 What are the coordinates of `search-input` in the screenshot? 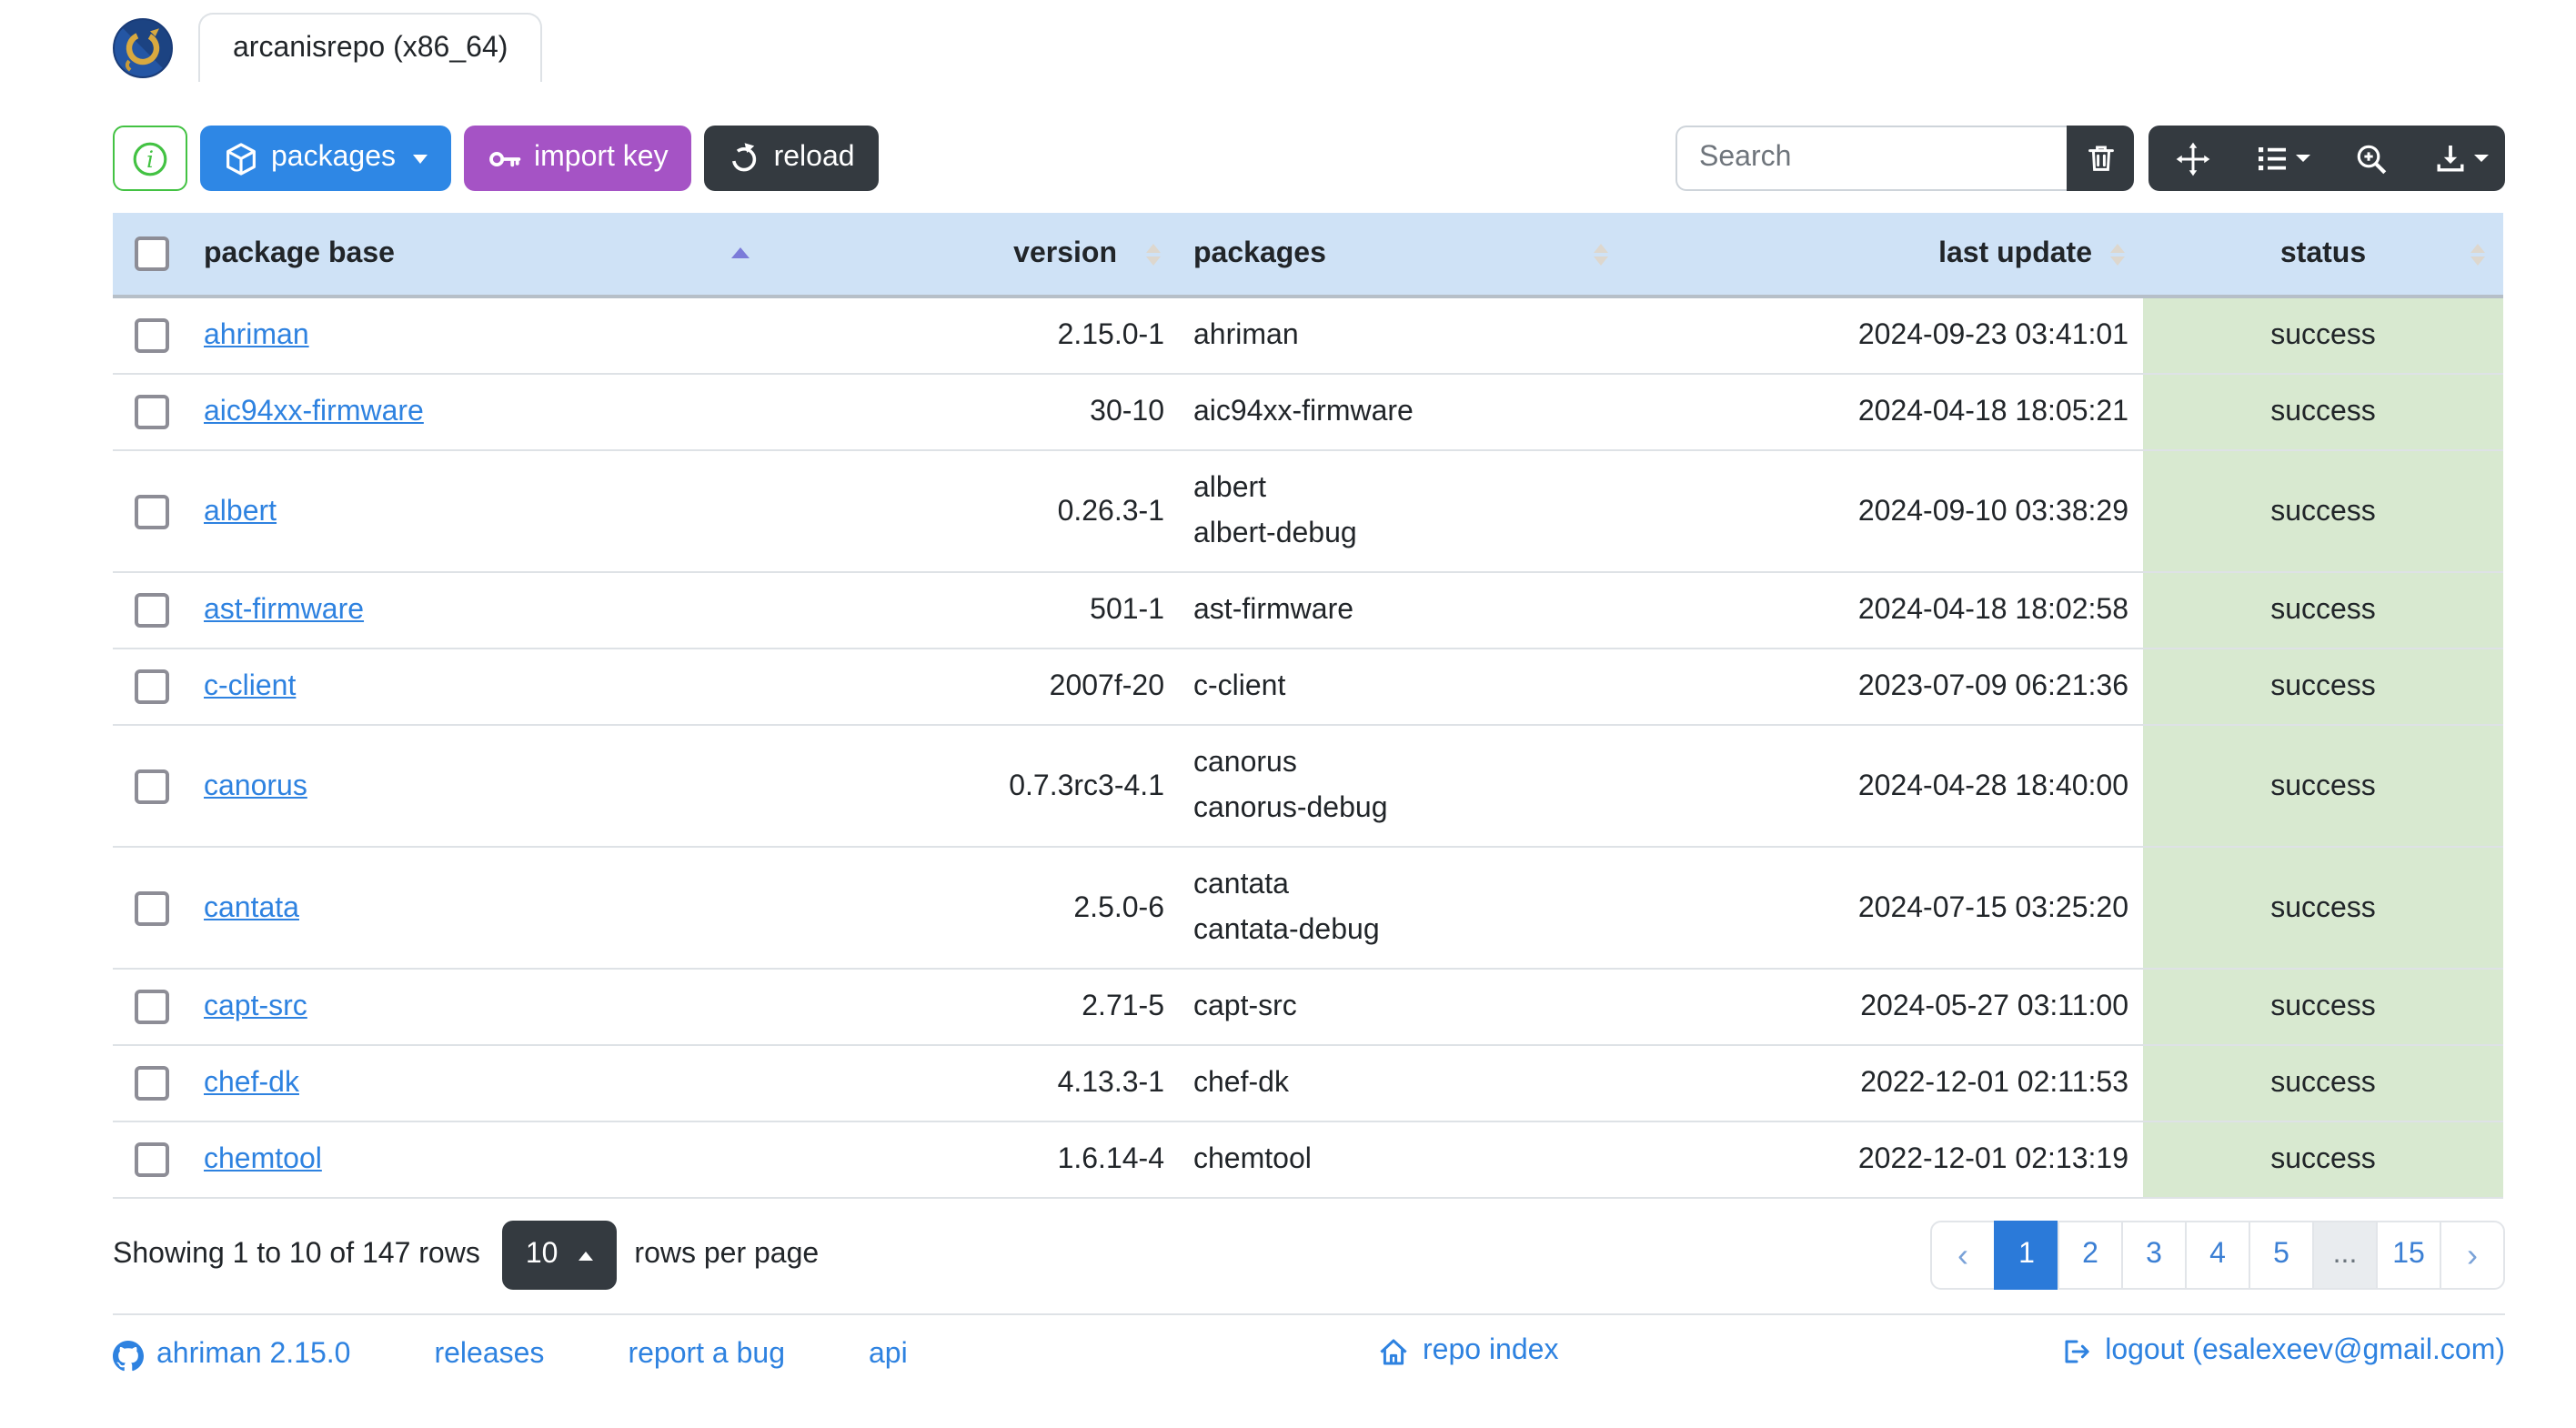 It's located at (1871, 159).